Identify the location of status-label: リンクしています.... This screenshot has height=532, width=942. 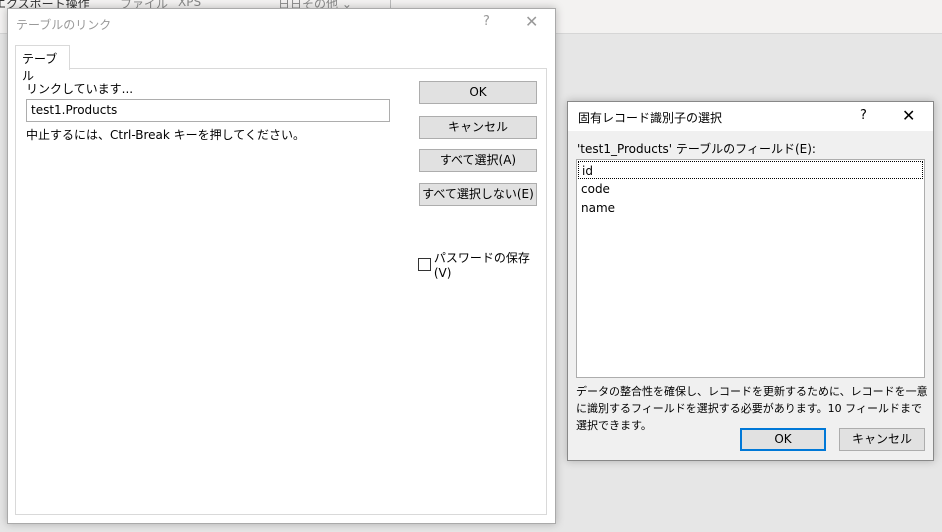
(80, 89).